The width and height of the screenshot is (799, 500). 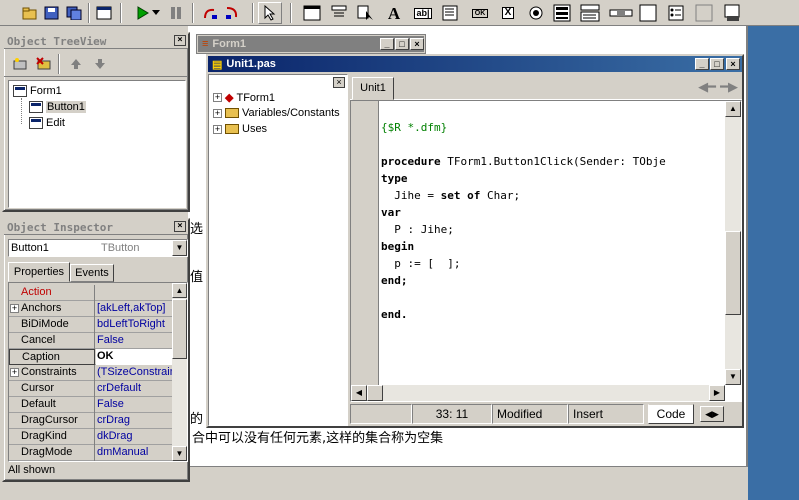 I want to click on listbox-icon, so click(x=562, y=13).